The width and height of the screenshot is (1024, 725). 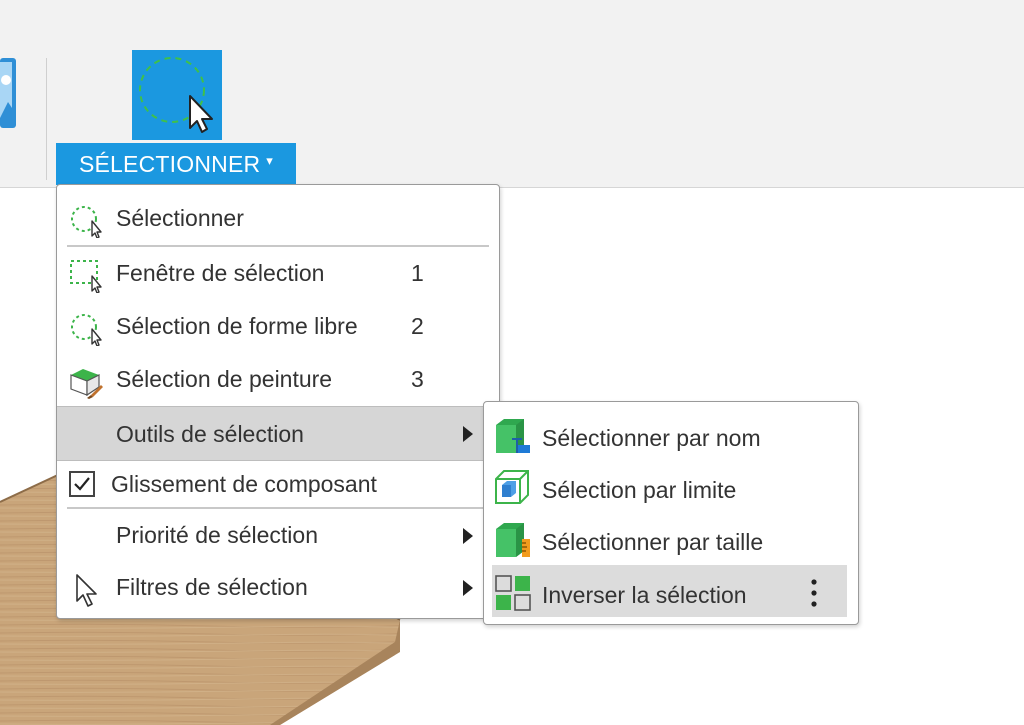 I want to click on submenu-item-select-by-size: Sélectionner par taille, so click(x=671, y=538).